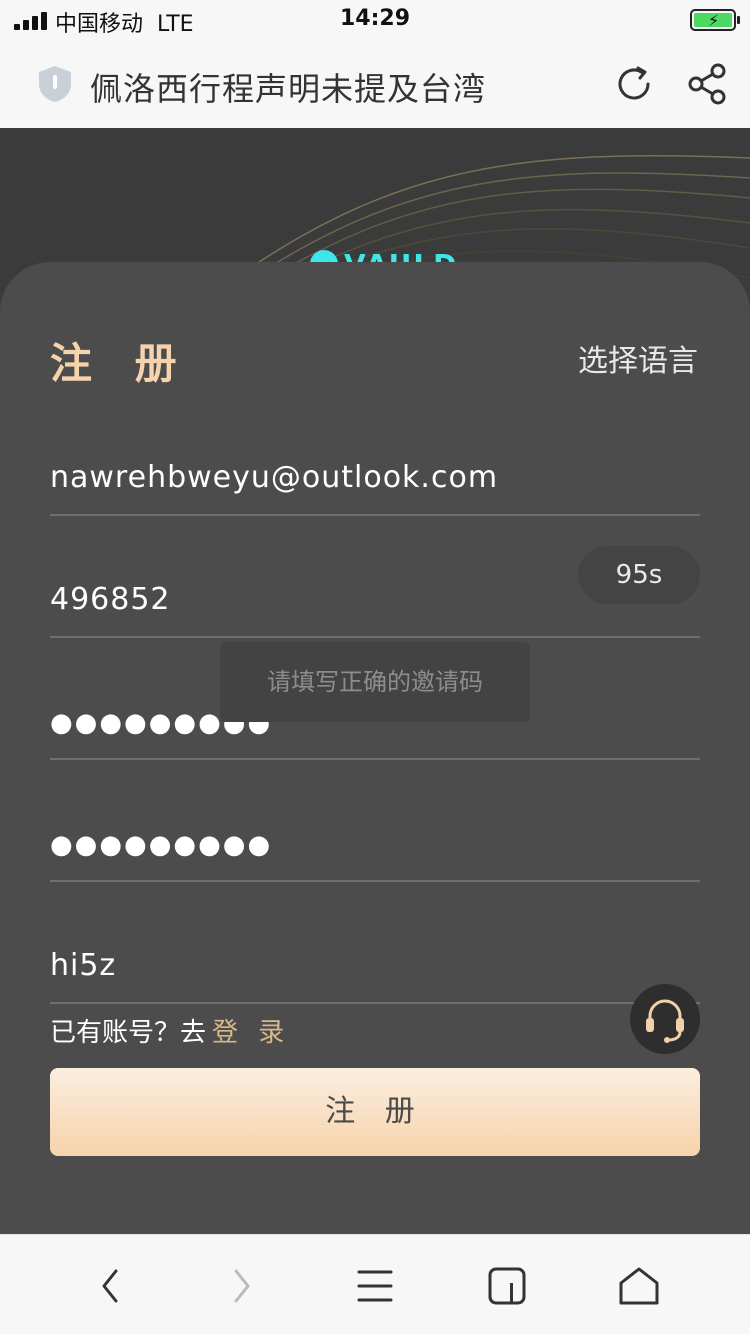  Describe the element at coordinates (375, 637) in the screenshot. I see `code-underline` at that location.